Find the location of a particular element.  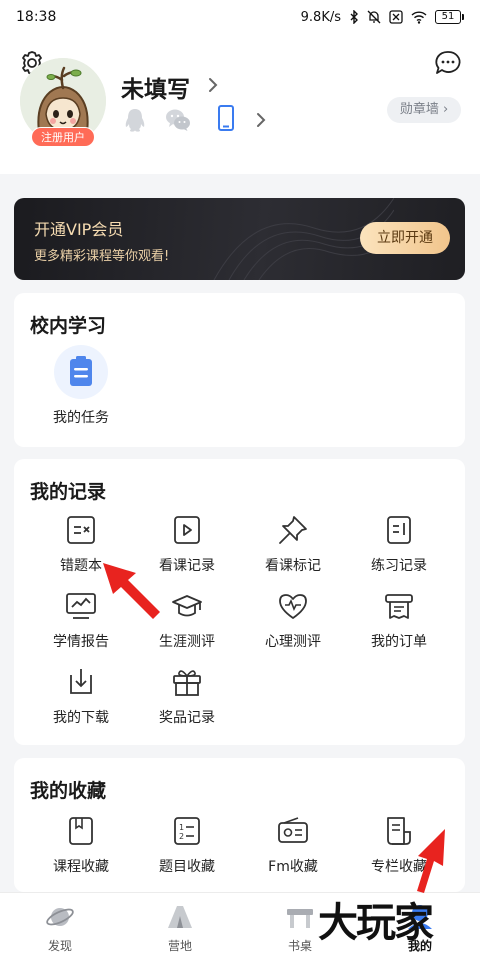

item-label: 我的订单 is located at coordinates (399, 642).